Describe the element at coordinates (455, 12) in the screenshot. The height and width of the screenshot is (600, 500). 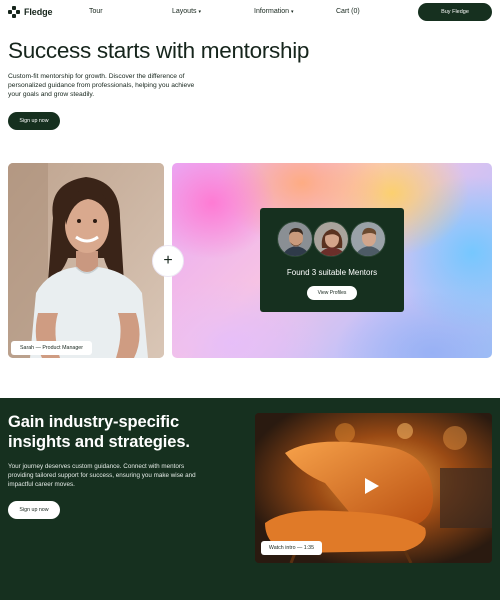
I see `buy-button: Buy Fledge` at that location.